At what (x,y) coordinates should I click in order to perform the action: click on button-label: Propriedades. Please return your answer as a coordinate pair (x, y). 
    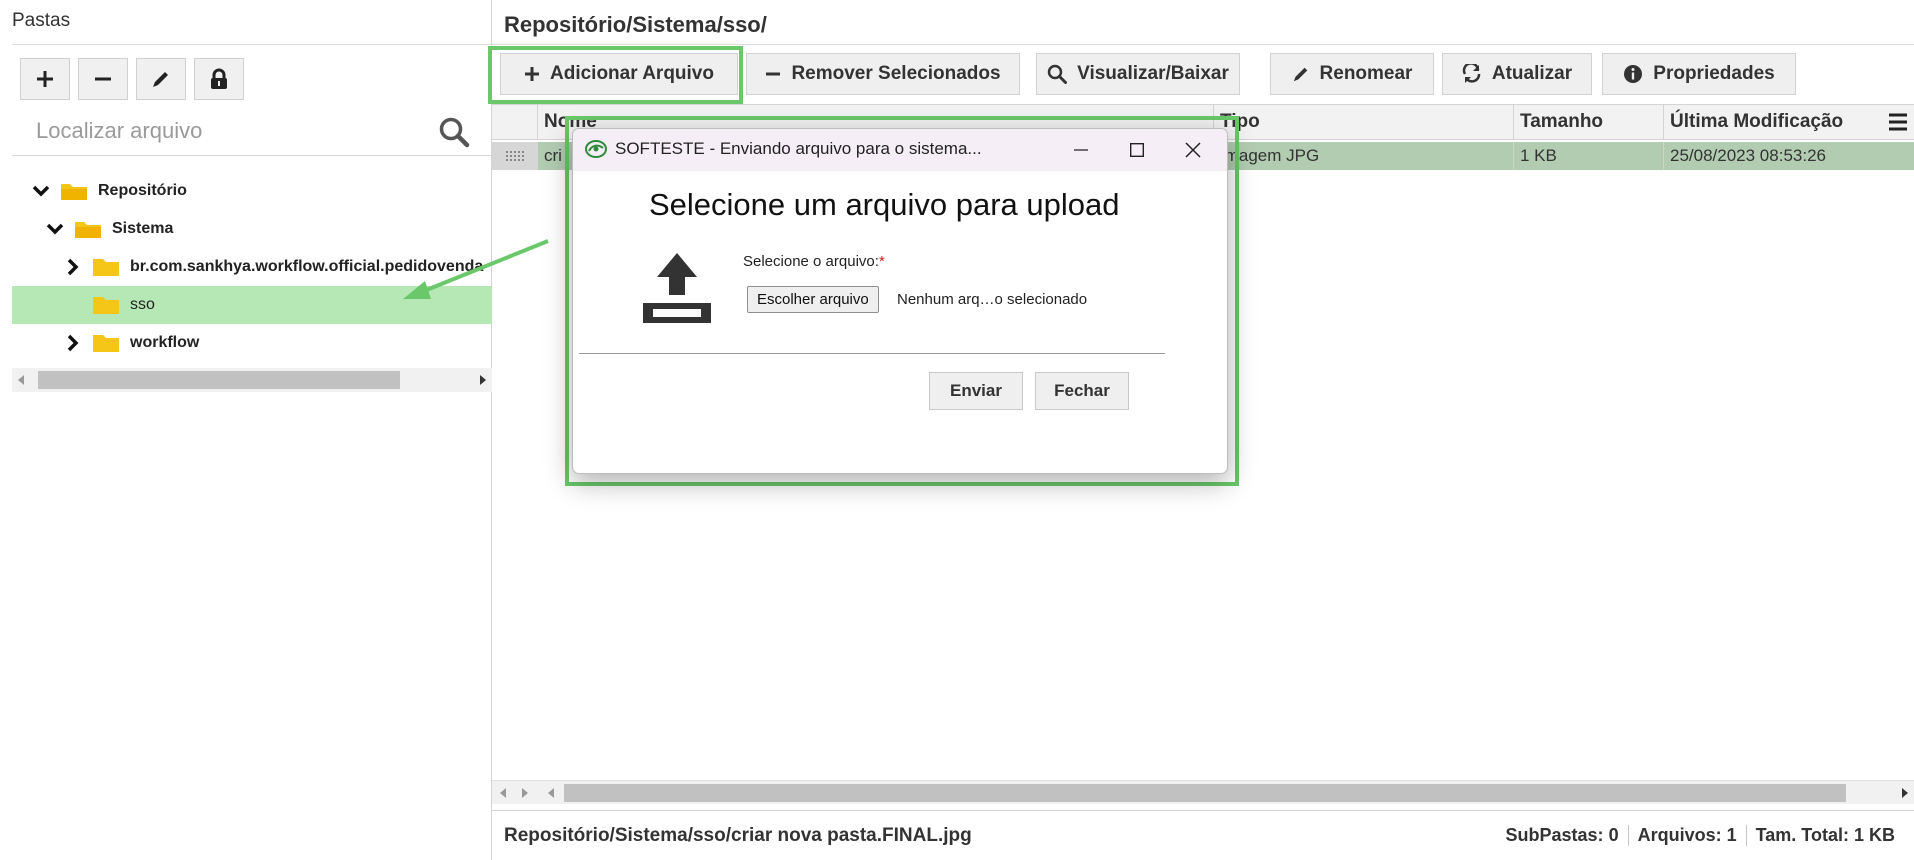
    Looking at the image, I should click on (1714, 73).